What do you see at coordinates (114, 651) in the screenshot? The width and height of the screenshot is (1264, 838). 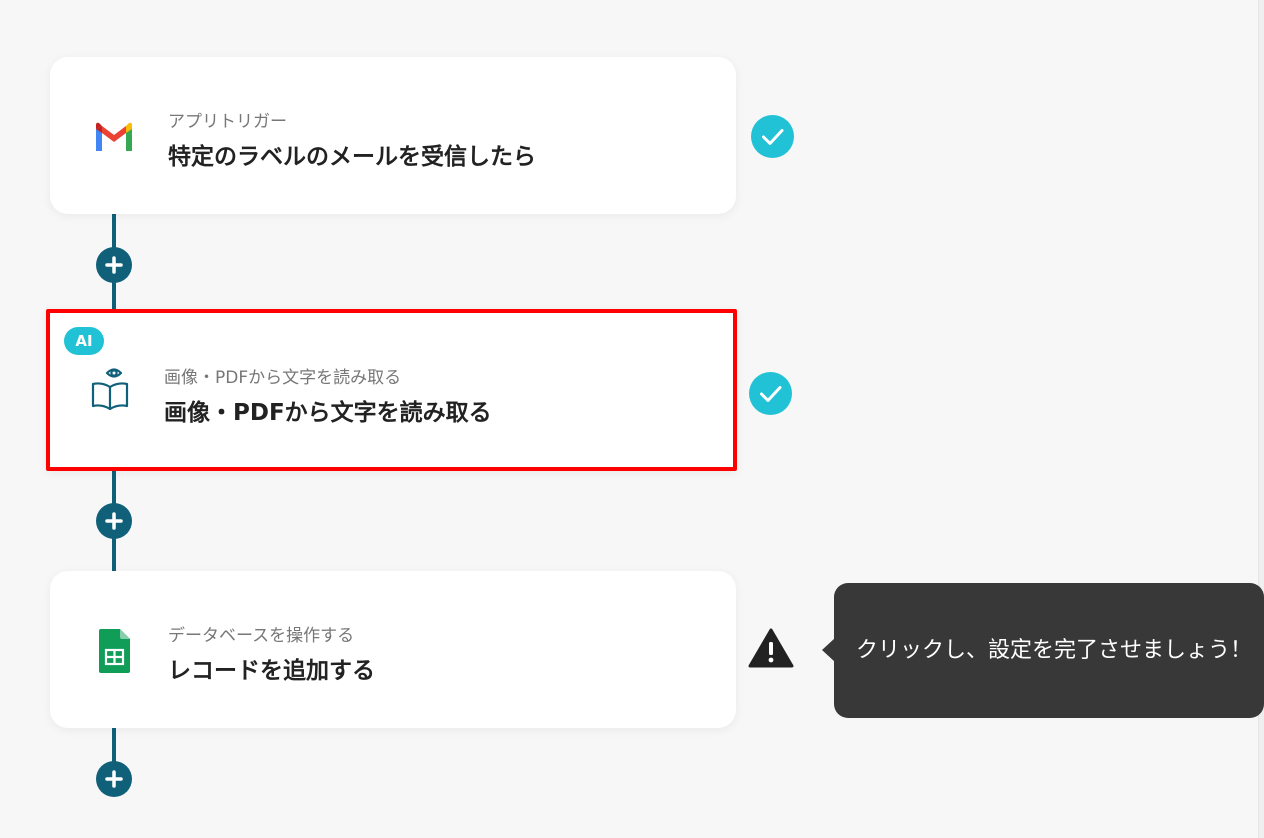 I see `google-sheets-icon` at bounding box center [114, 651].